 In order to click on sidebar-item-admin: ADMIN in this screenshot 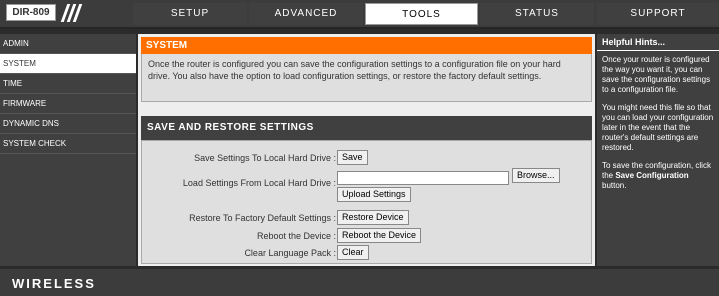, I will do `click(68, 44)`.